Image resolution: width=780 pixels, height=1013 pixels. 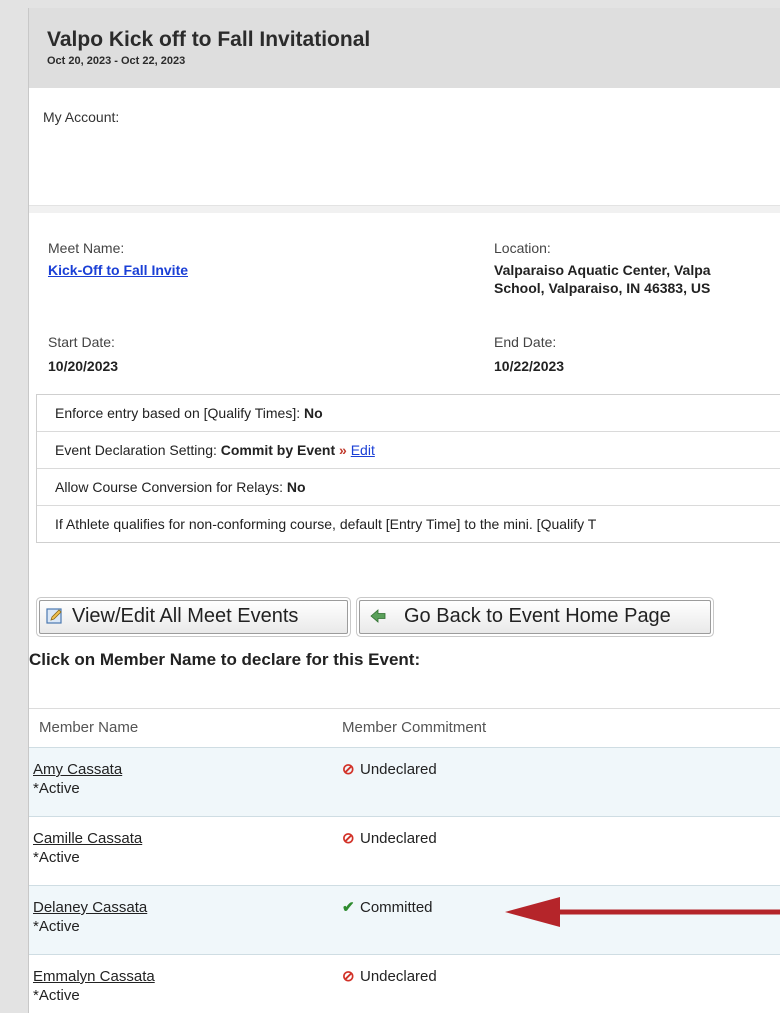 I want to click on location-label: Location:, so click(x=522, y=248).